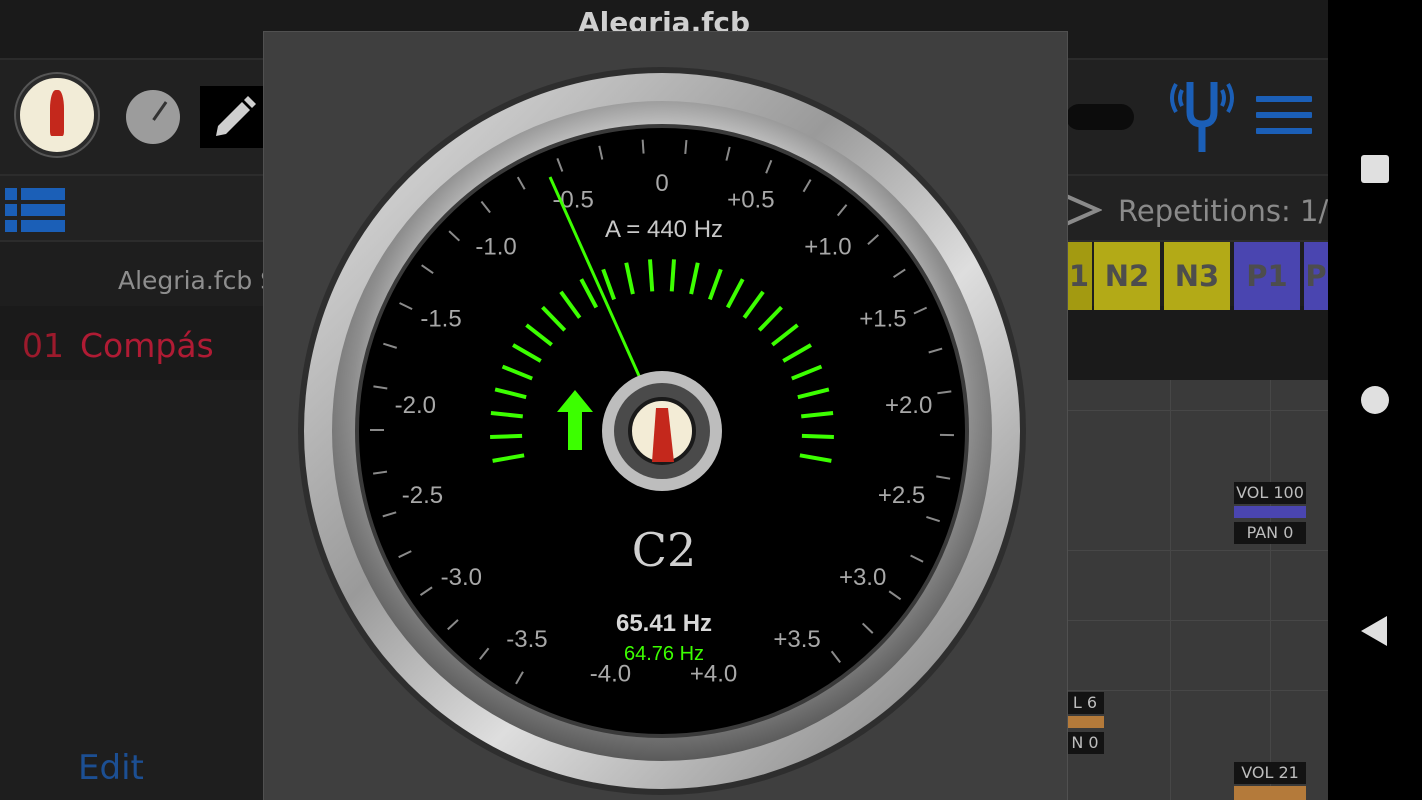 Image resolution: width=1422 pixels, height=800 pixels. I want to click on volume-label: VOL 100, so click(1270, 493).